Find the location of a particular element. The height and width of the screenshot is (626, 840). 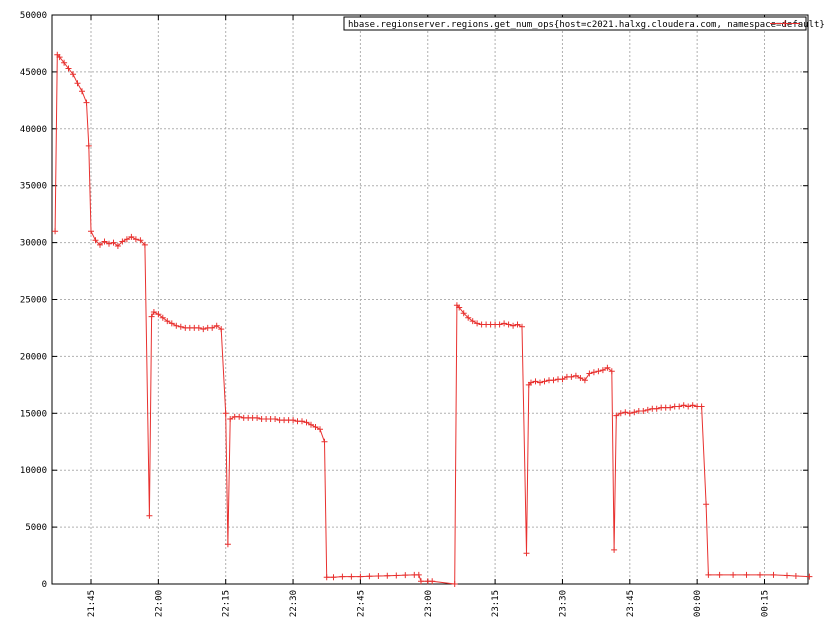

x-tick-label: 22:00 is located at coordinates (159, 603).